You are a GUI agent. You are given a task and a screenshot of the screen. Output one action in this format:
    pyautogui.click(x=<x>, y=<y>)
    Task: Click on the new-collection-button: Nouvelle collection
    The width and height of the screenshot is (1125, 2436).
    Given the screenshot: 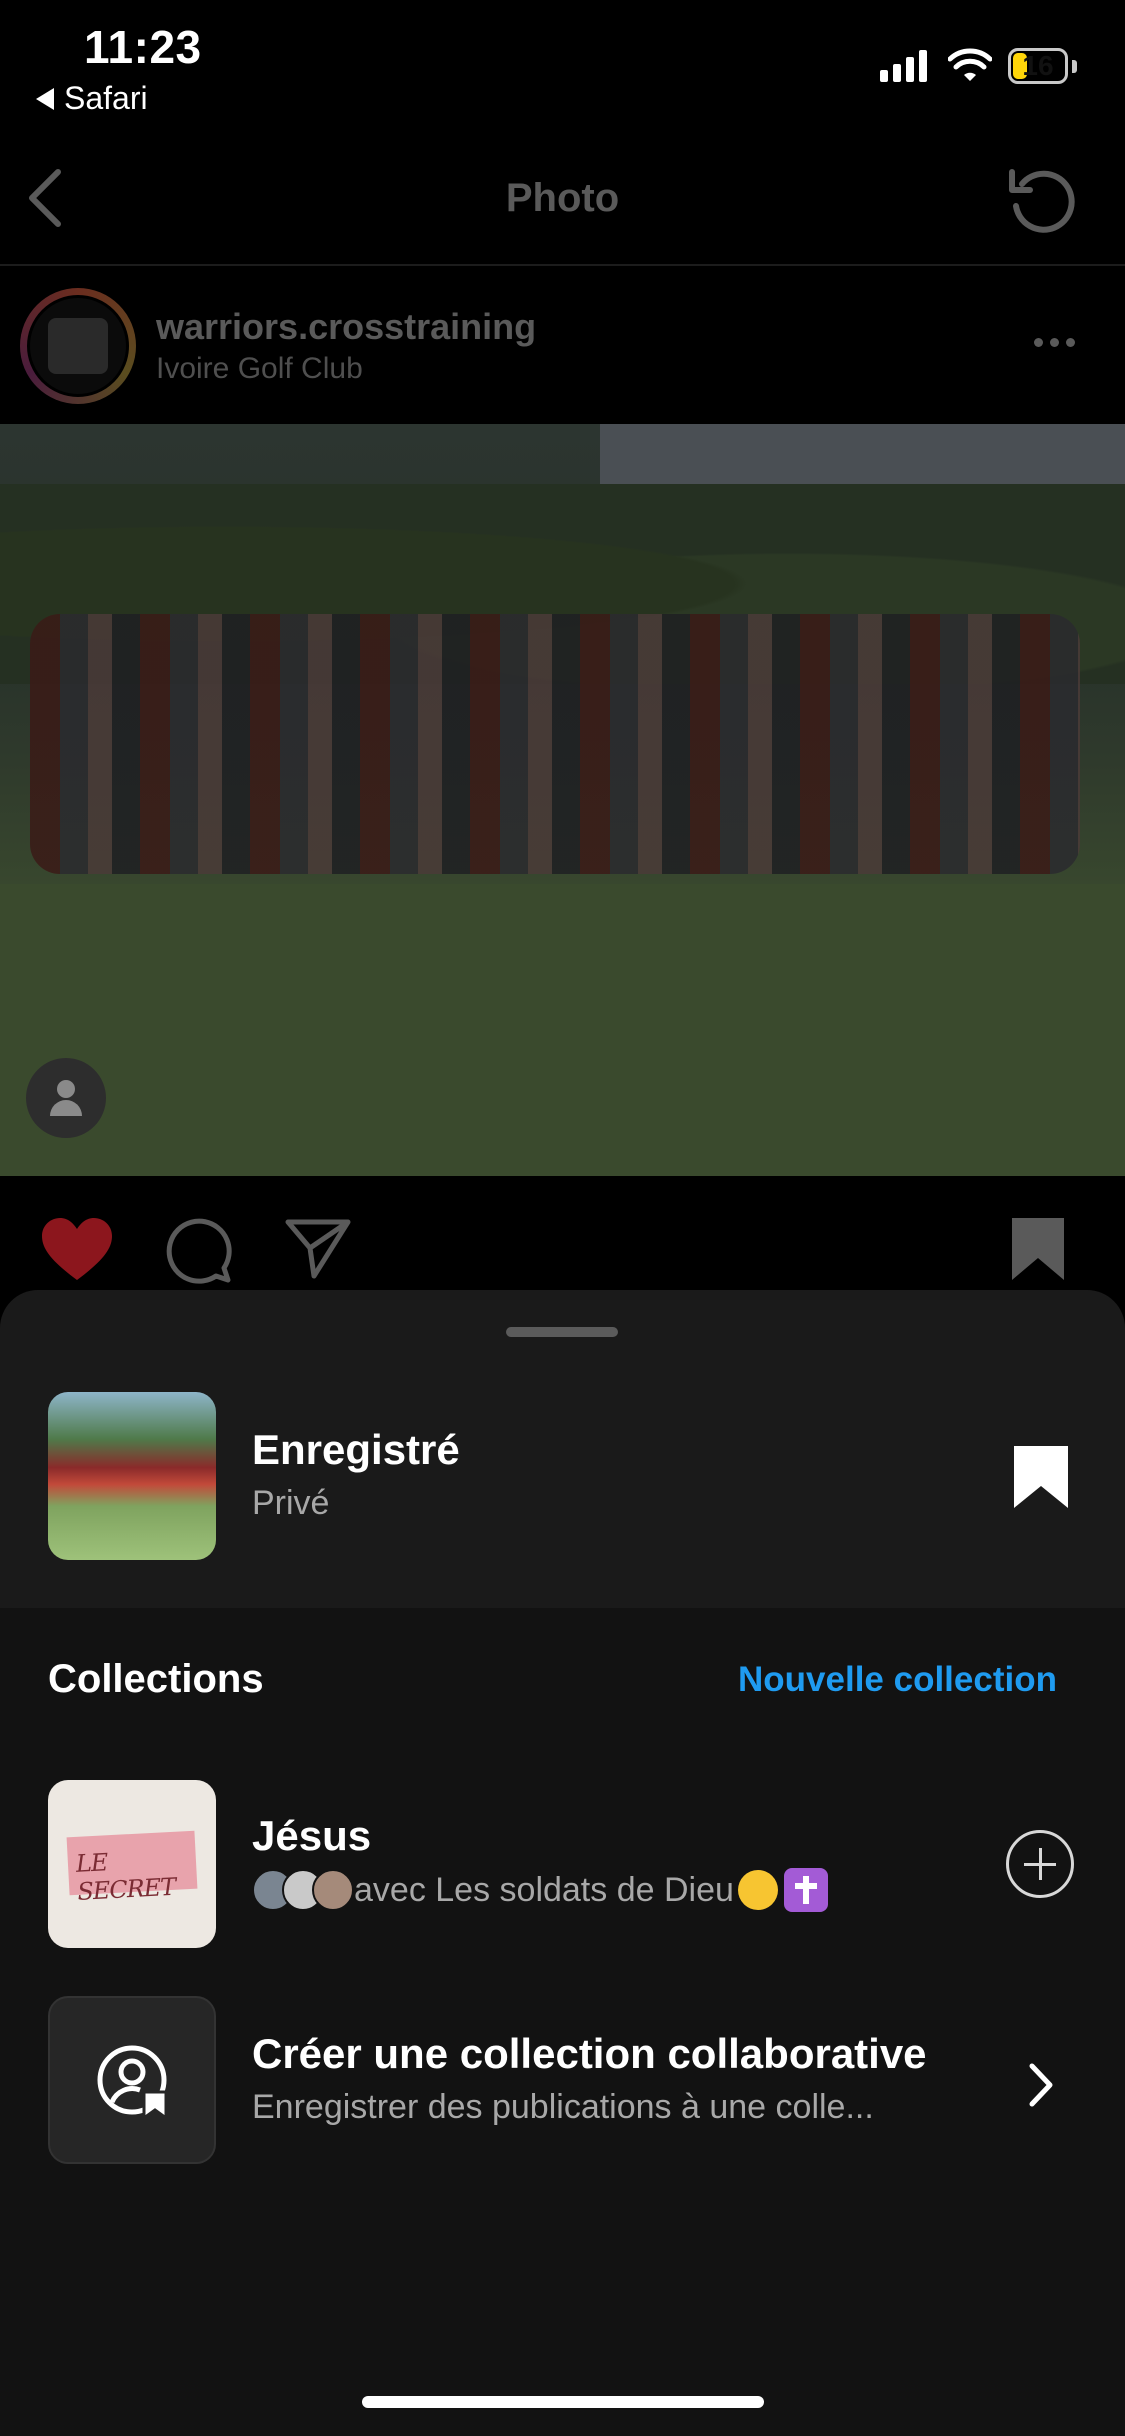 What is the action you would take?
    pyautogui.click(x=897, y=1680)
    